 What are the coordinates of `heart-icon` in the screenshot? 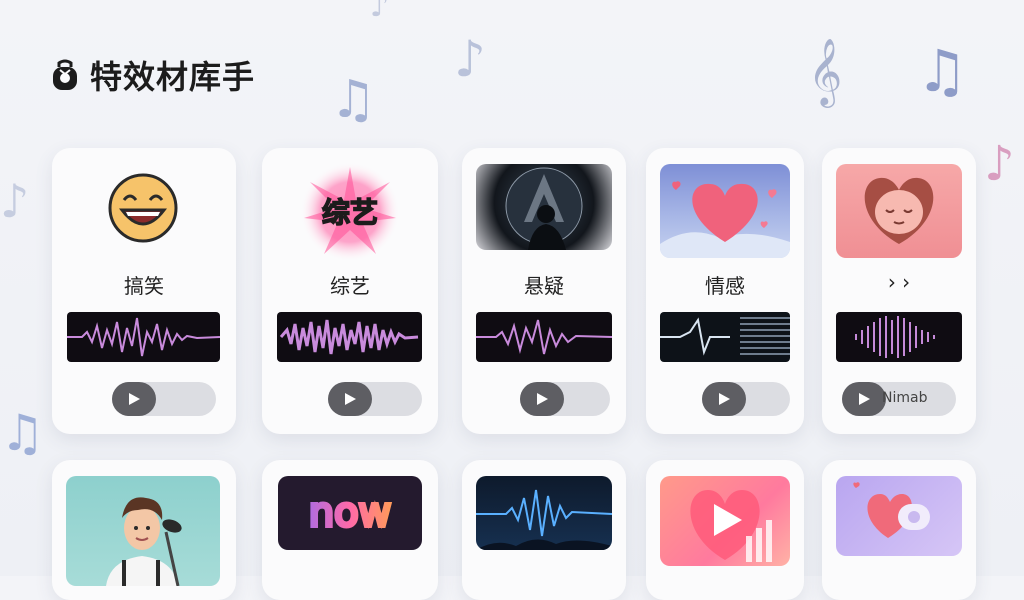 It's located at (725, 211).